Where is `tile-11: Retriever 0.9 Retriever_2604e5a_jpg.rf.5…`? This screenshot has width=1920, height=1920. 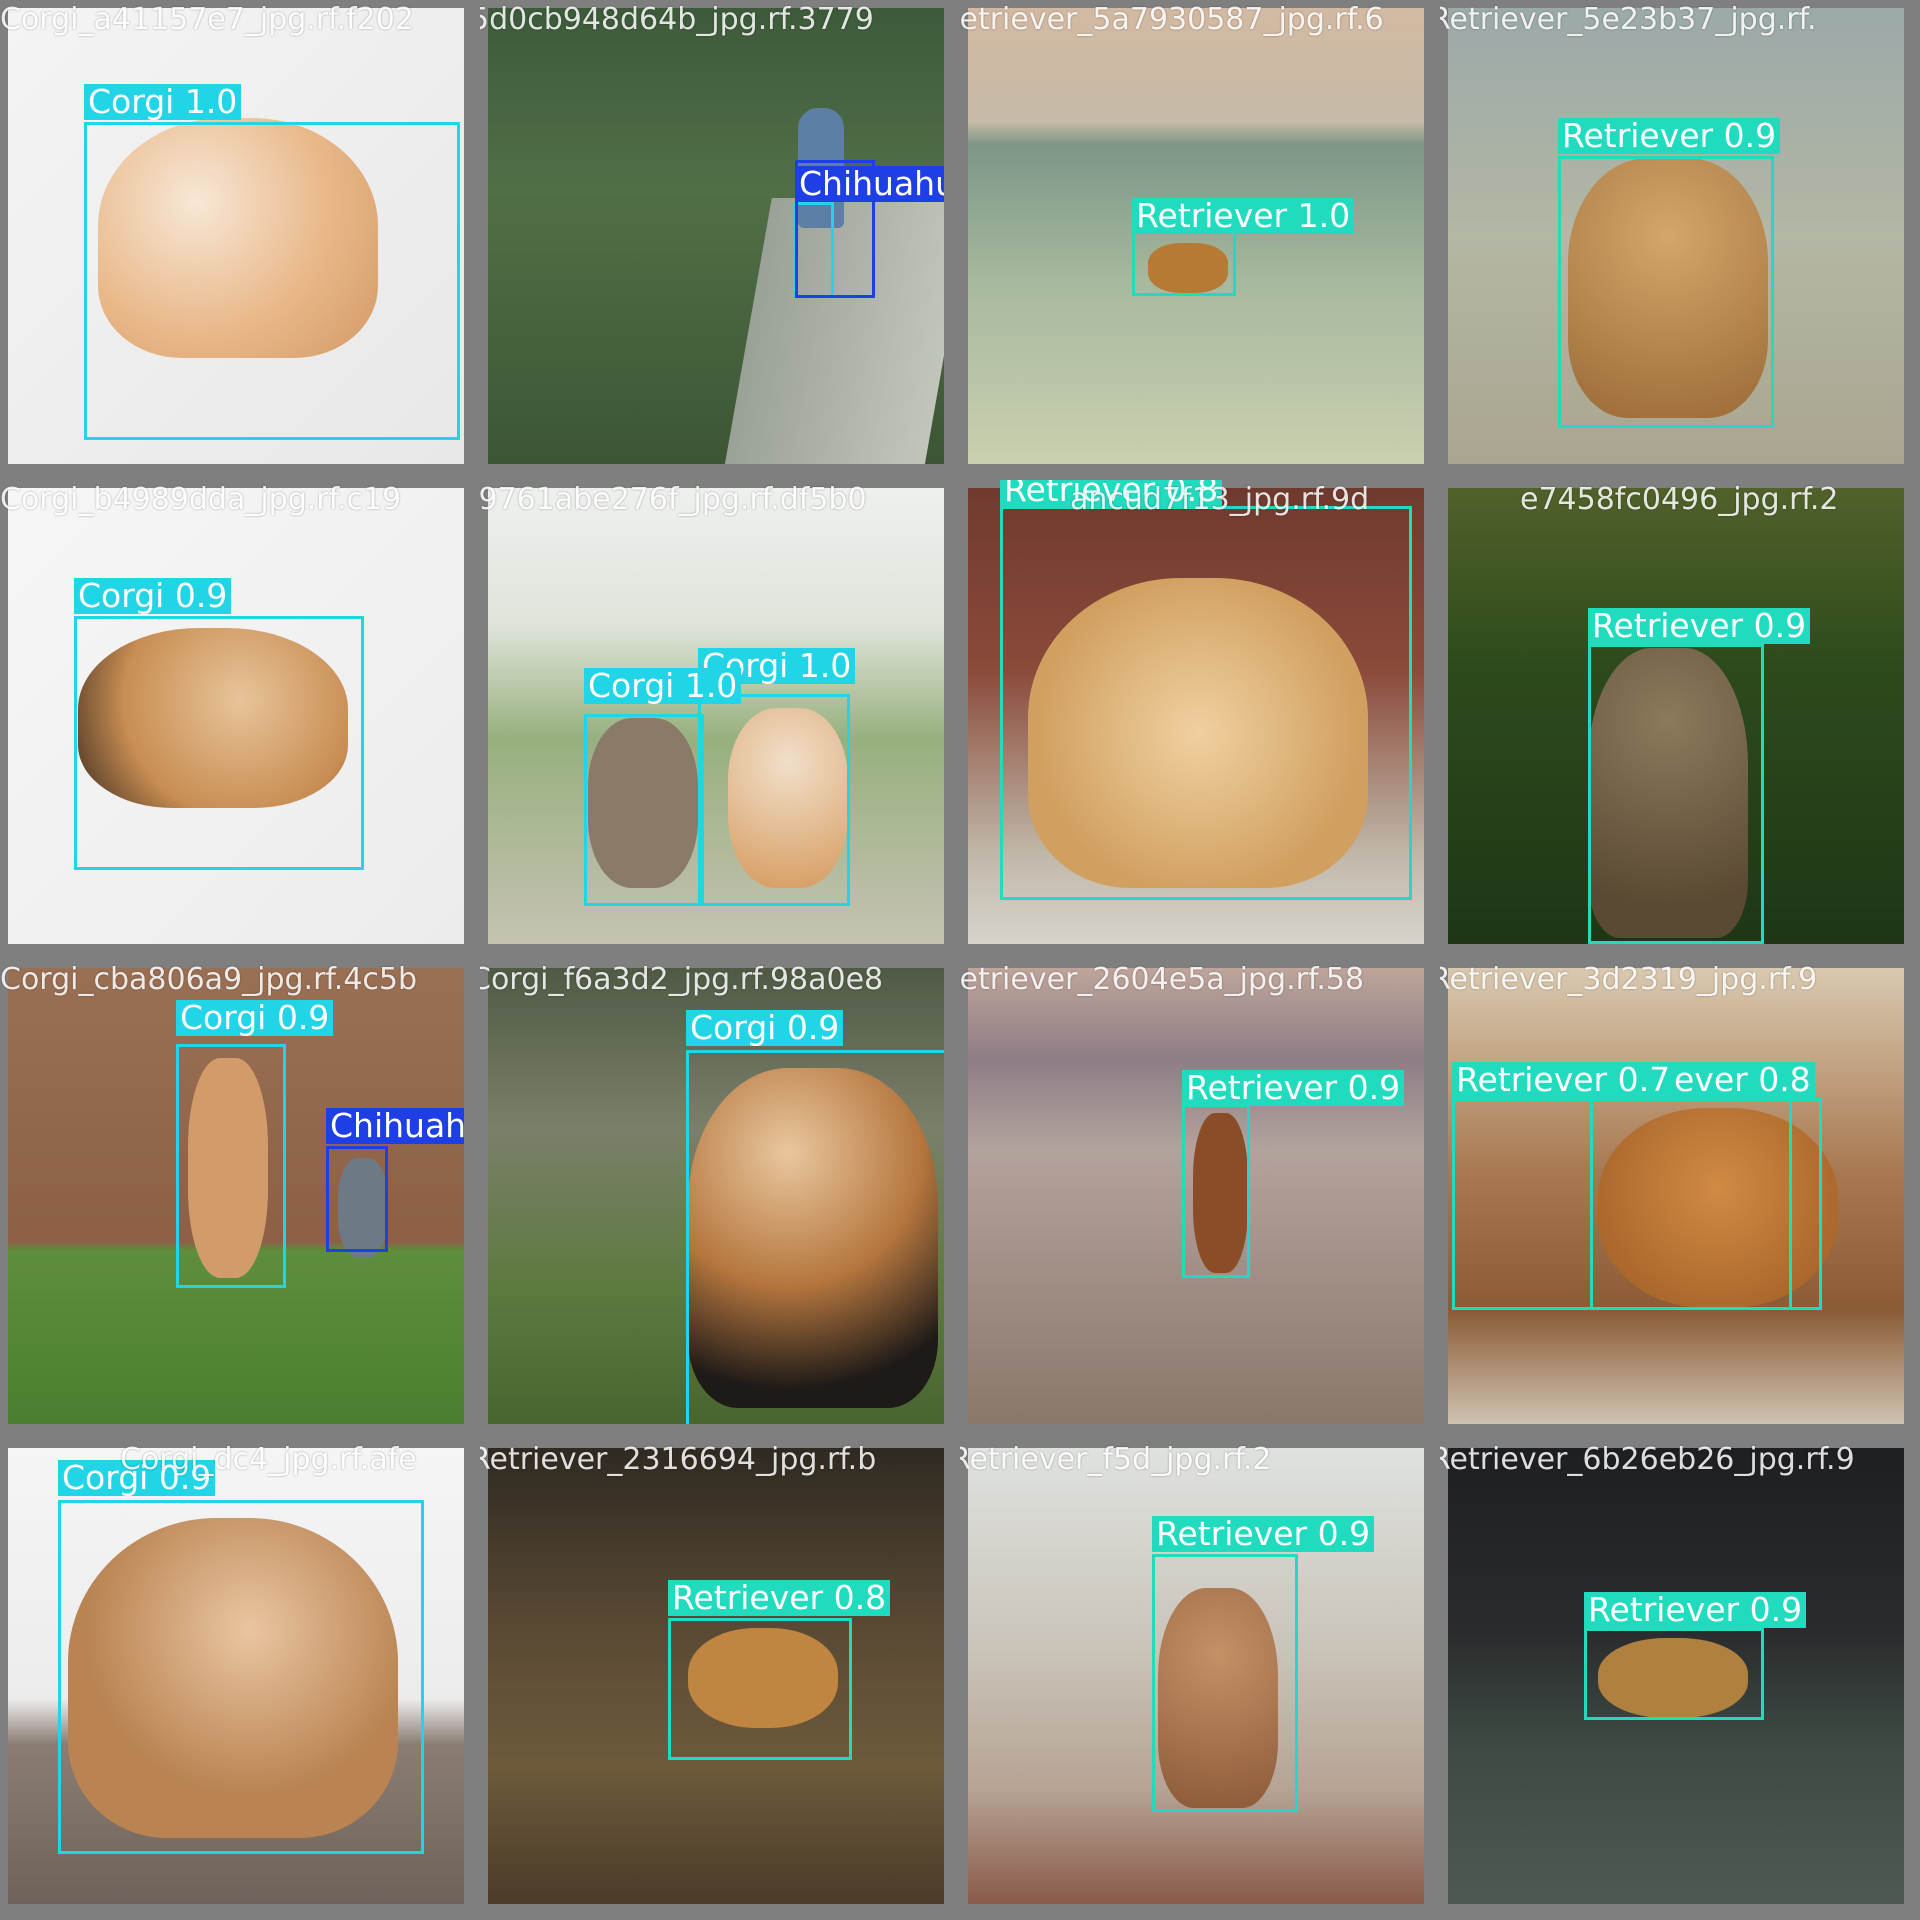 tile-11: Retriever 0.9 Retriever_2604e5a_jpg.rf.5… is located at coordinates (1192, 1192).